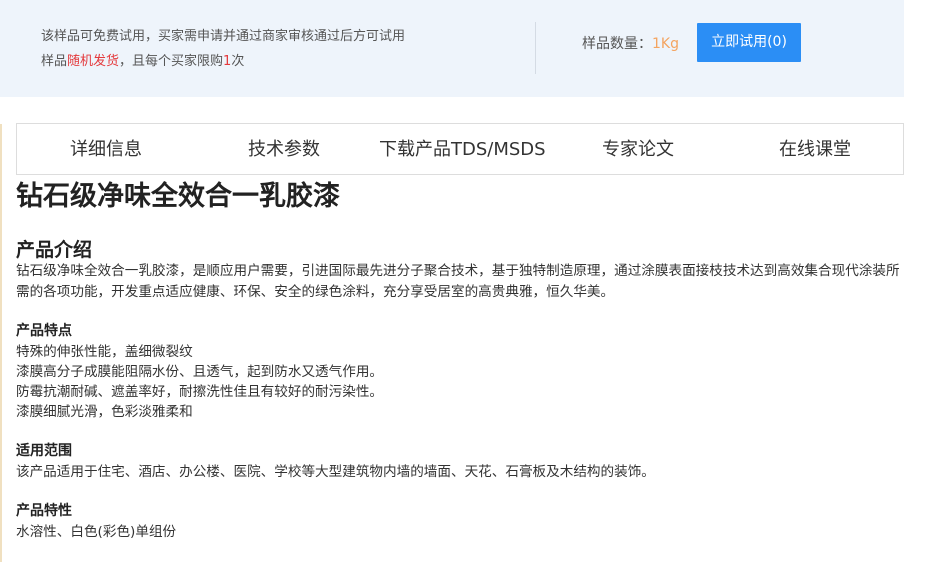  I want to click on tab-expert-papers: 专家论文, so click(638, 149).